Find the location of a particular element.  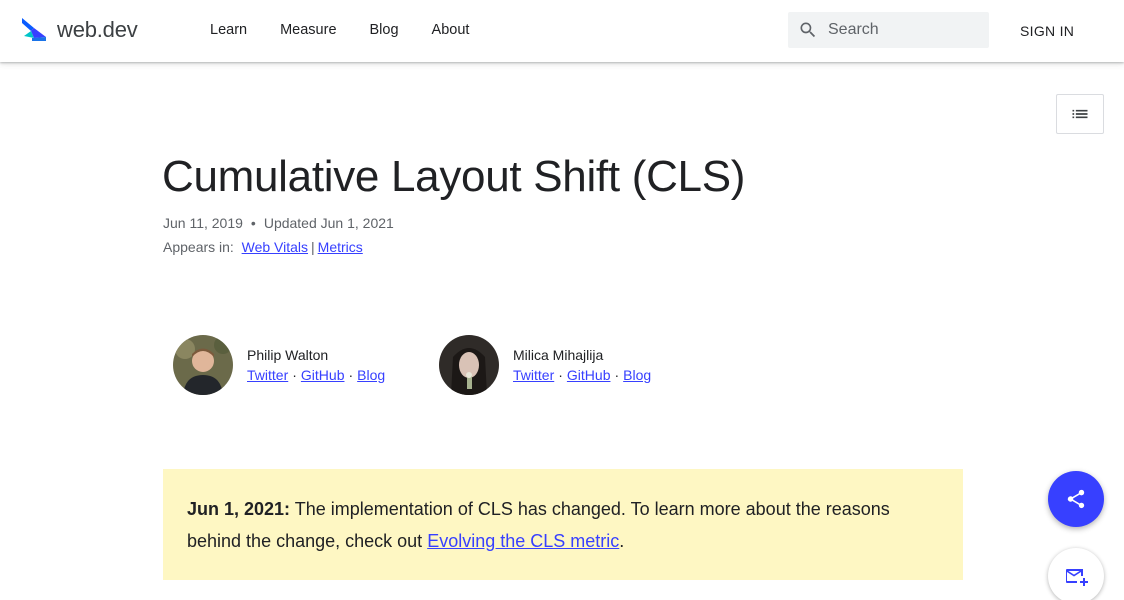

top-bar: web.dev Learn Measure Blog About SIGN IN is located at coordinates (562, 31).